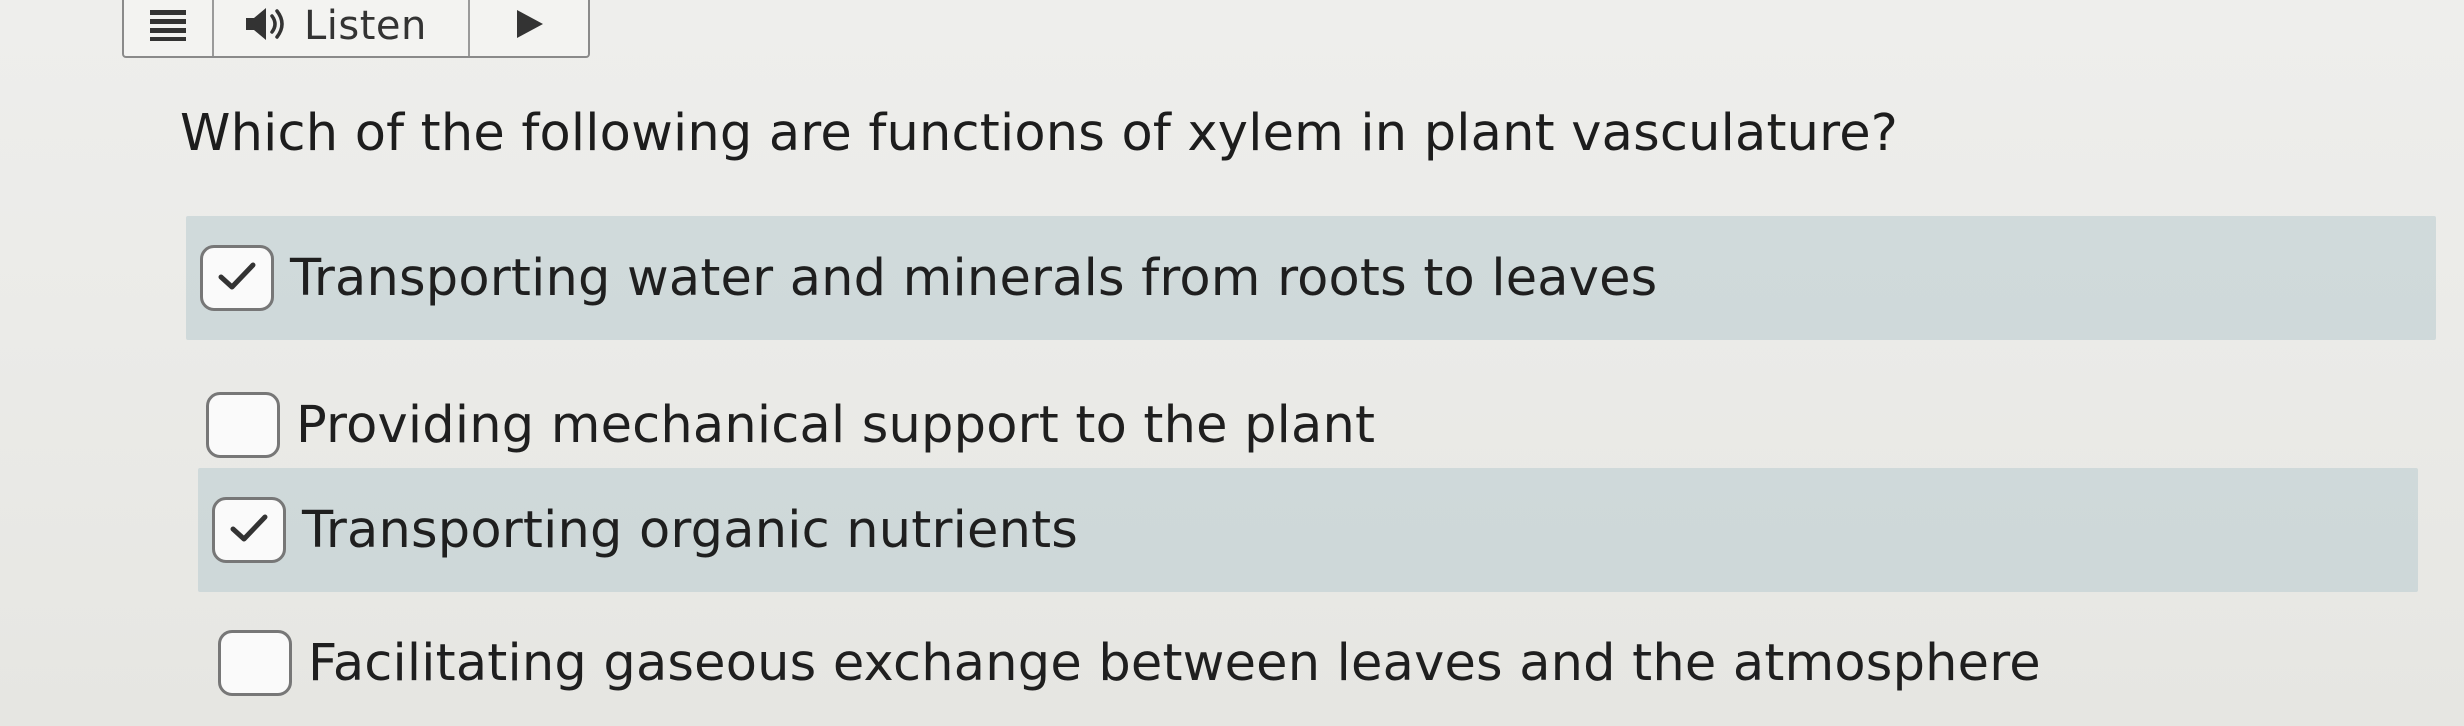 This screenshot has width=2464, height=726. What do you see at coordinates (255, 663) in the screenshot?
I see `option-4-checkbox` at bounding box center [255, 663].